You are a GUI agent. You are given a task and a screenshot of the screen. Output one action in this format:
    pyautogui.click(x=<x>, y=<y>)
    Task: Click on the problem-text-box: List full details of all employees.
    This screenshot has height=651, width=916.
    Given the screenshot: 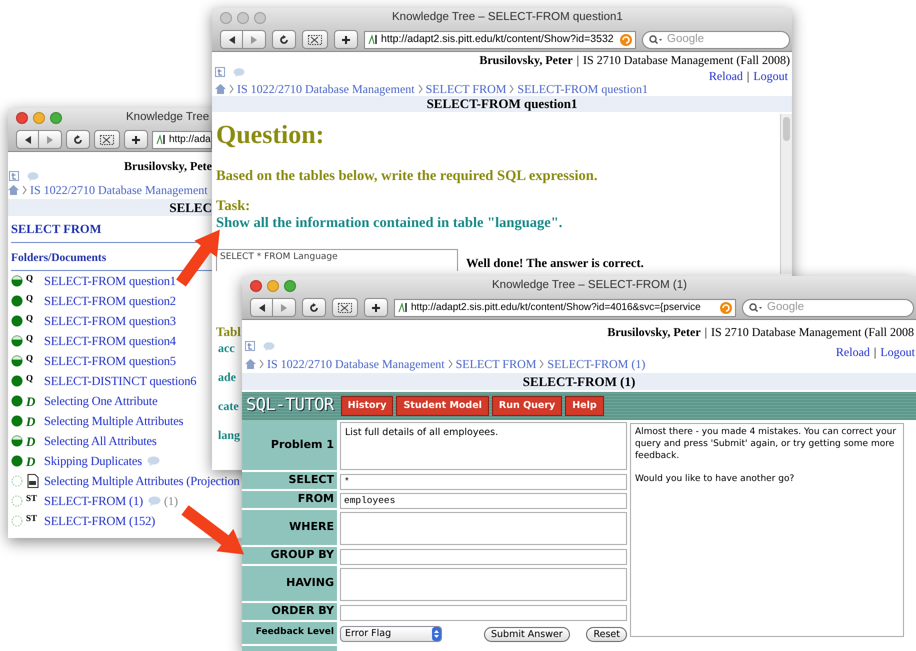 What is the action you would take?
    pyautogui.click(x=483, y=446)
    